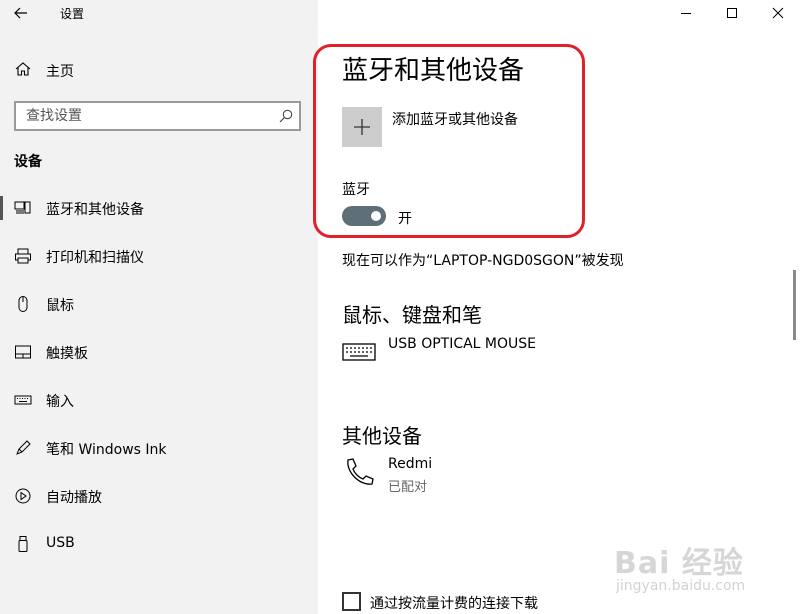 The height and width of the screenshot is (614, 803). What do you see at coordinates (356, 190) in the screenshot?
I see `bluetooth-label: 蓝牙` at bounding box center [356, 190].